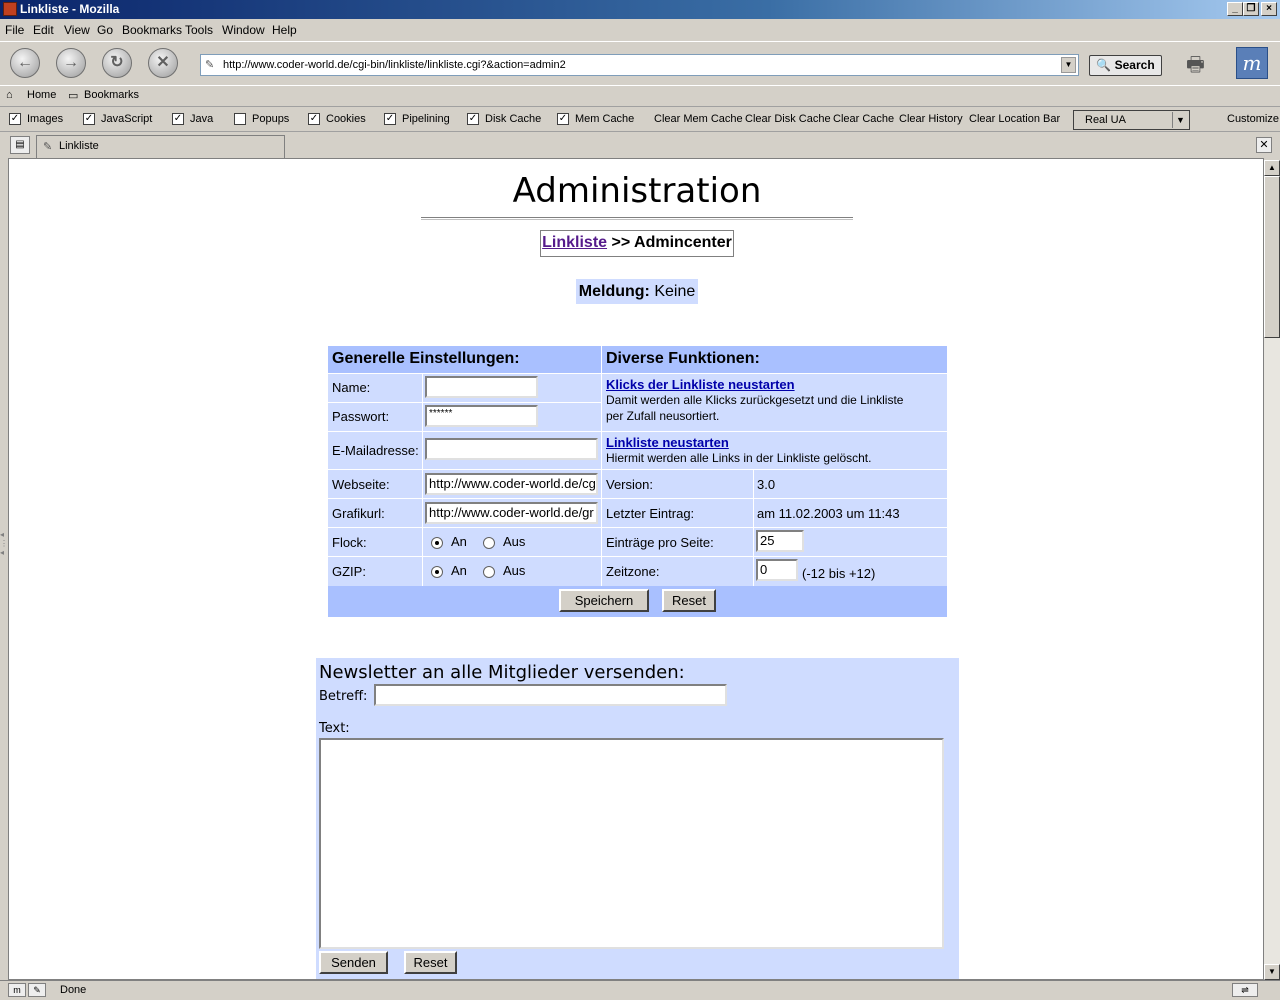 The width and height of the screenshot is (1280, 1000). I want to click on new-tab-icon: ▤, so click(20, 145).